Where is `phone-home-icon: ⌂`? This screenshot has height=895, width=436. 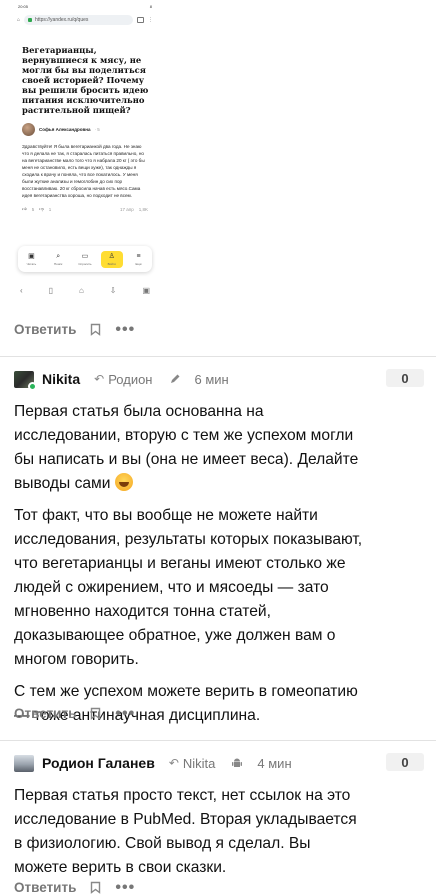
phone-home-icon: ⌂ is located at coordinates (19, 20).